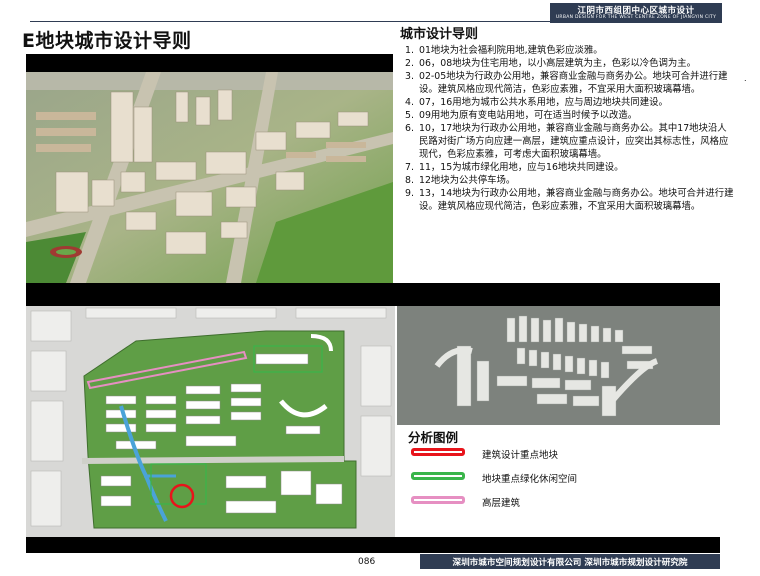 The width and height of the screenshot is (760, 576). Describe the element at coordinates (570, 180) in the screenshot. I see `guideline-item: 8. 12地块为公共停车场。` at that location.